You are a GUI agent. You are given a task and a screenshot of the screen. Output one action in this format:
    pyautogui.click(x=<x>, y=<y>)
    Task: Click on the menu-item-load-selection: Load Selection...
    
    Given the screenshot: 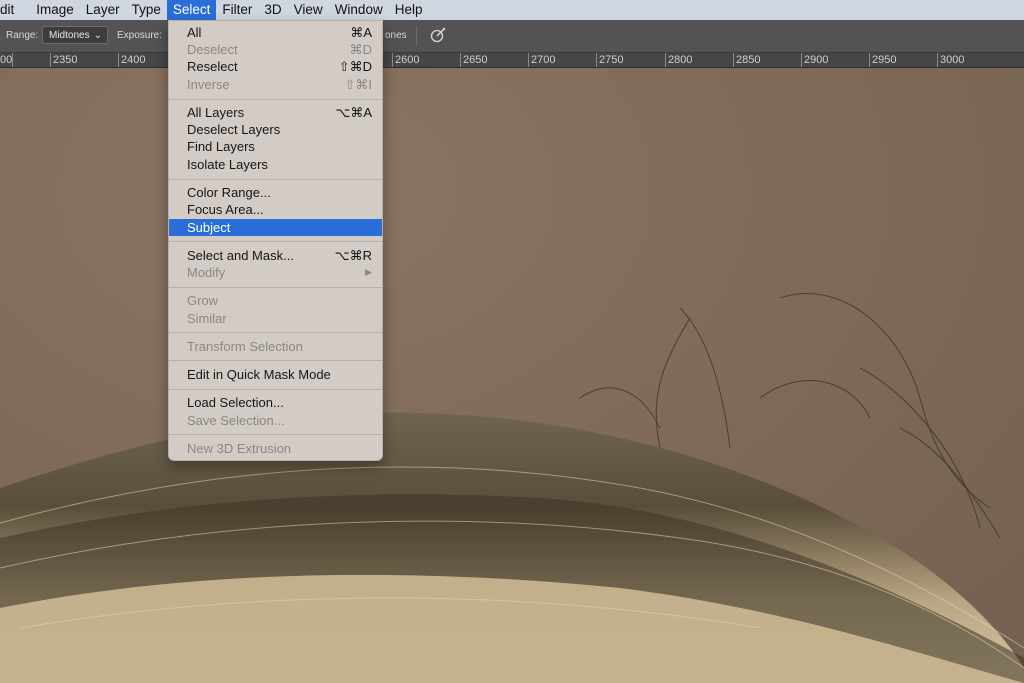 What is the action you would take?
    pyautogui.click(x=275, y=402)
    